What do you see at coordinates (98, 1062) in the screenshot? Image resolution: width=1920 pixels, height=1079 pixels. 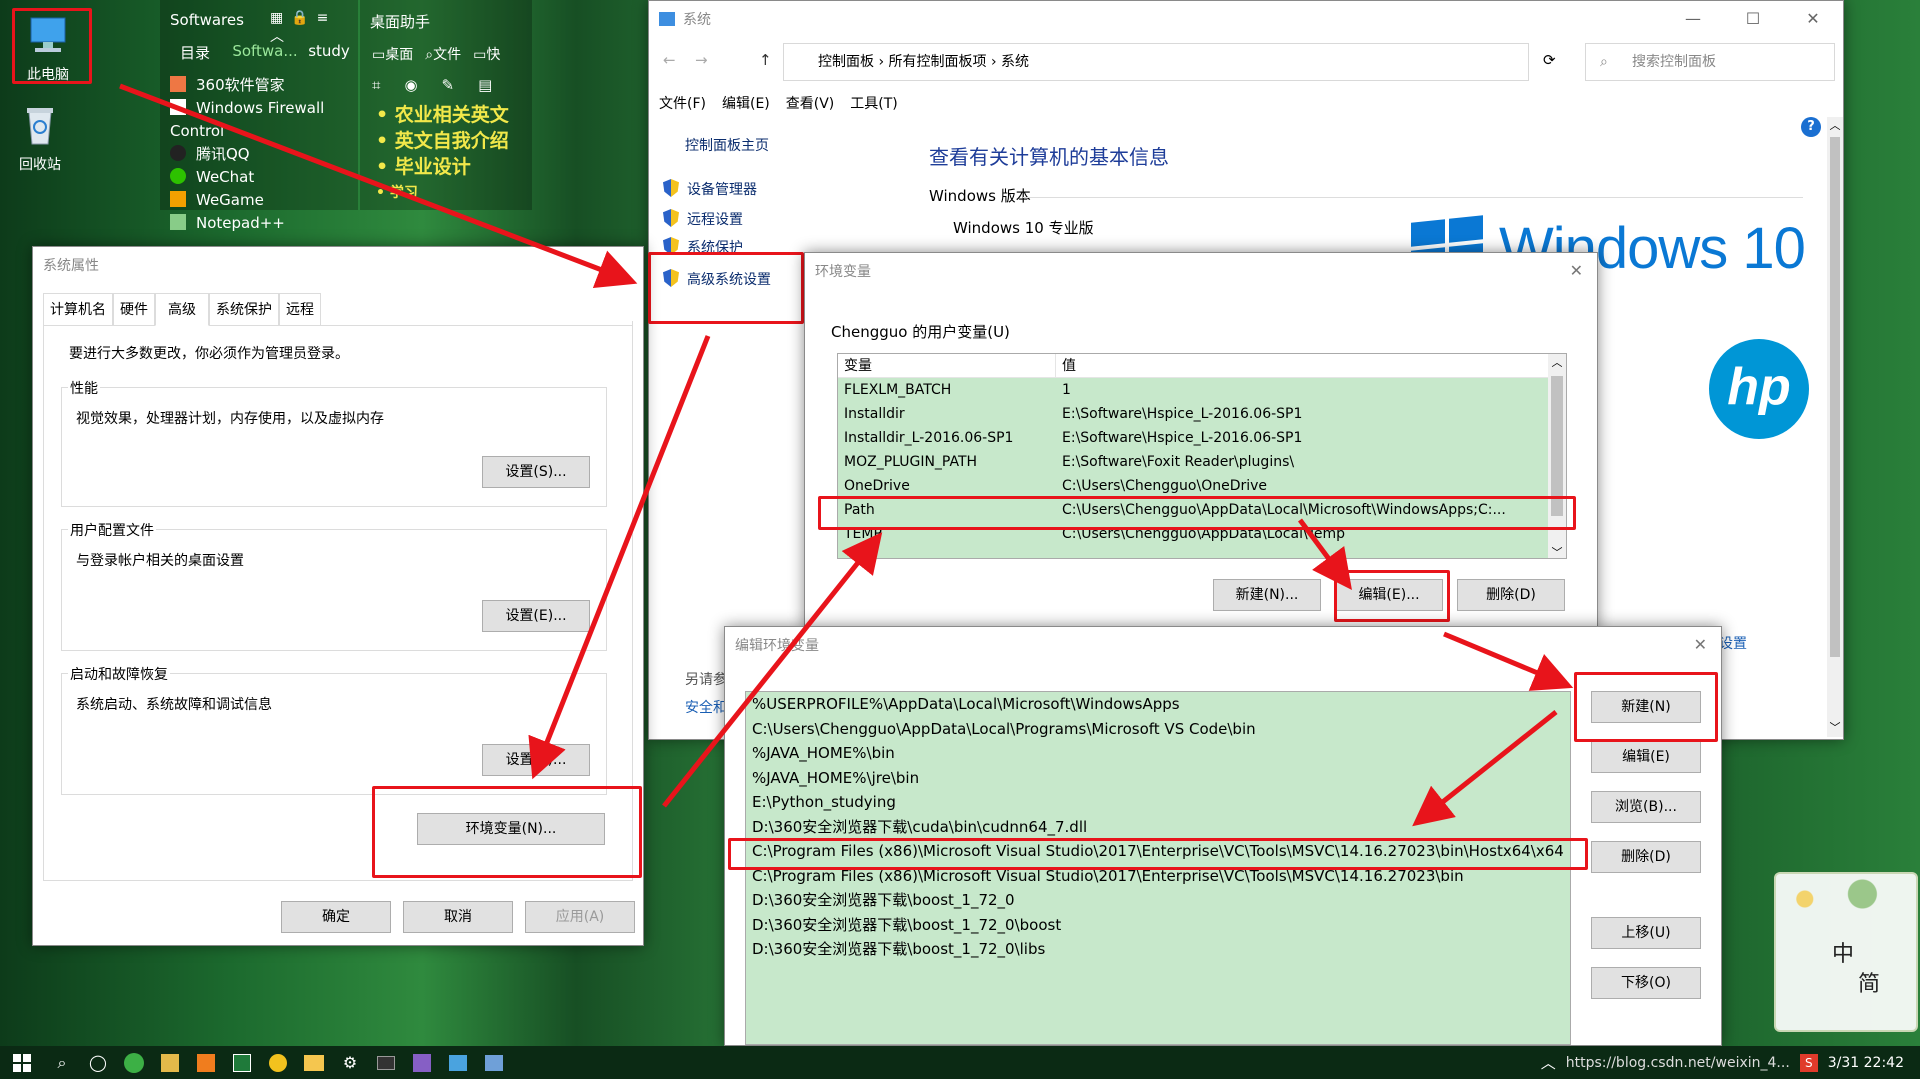 I see `task-view-icon: ◯` at bounding box center [98, 1062].